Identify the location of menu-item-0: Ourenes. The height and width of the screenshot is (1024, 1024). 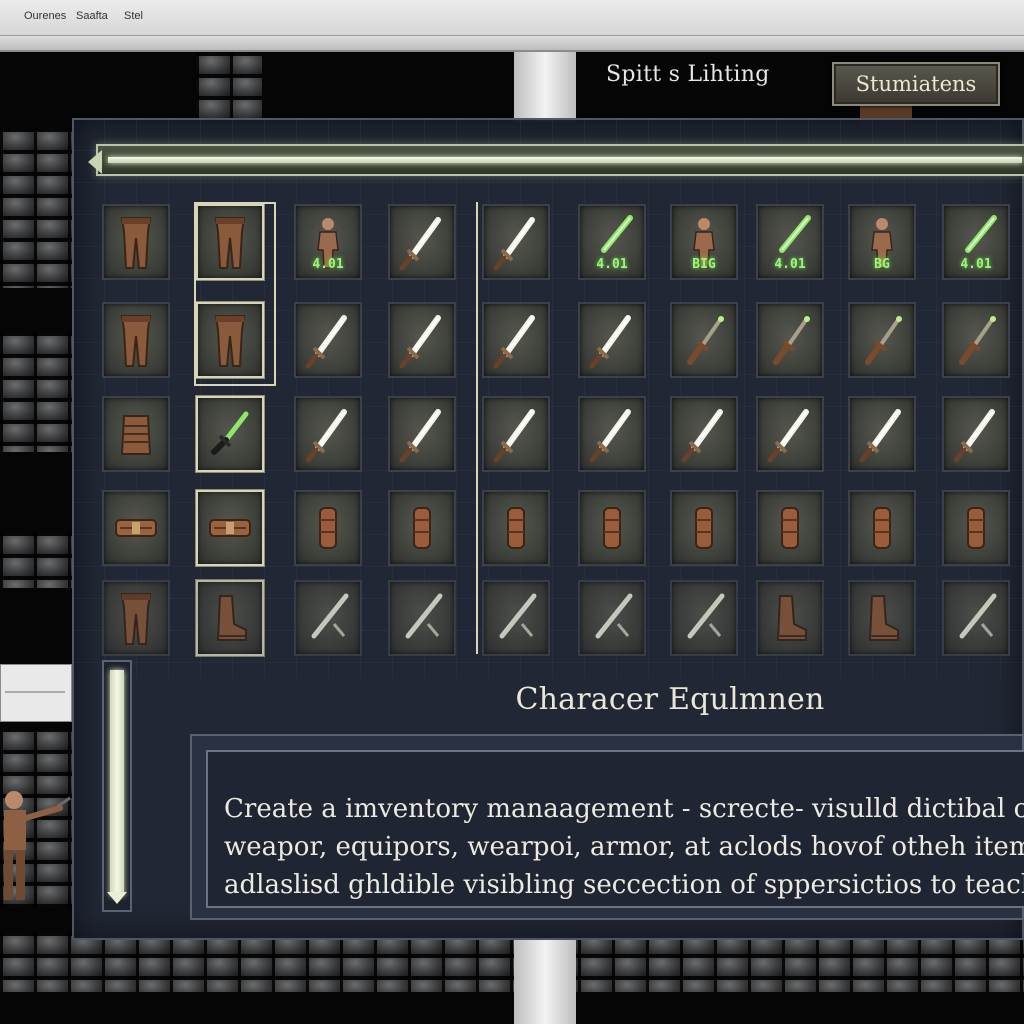
(45, 16).